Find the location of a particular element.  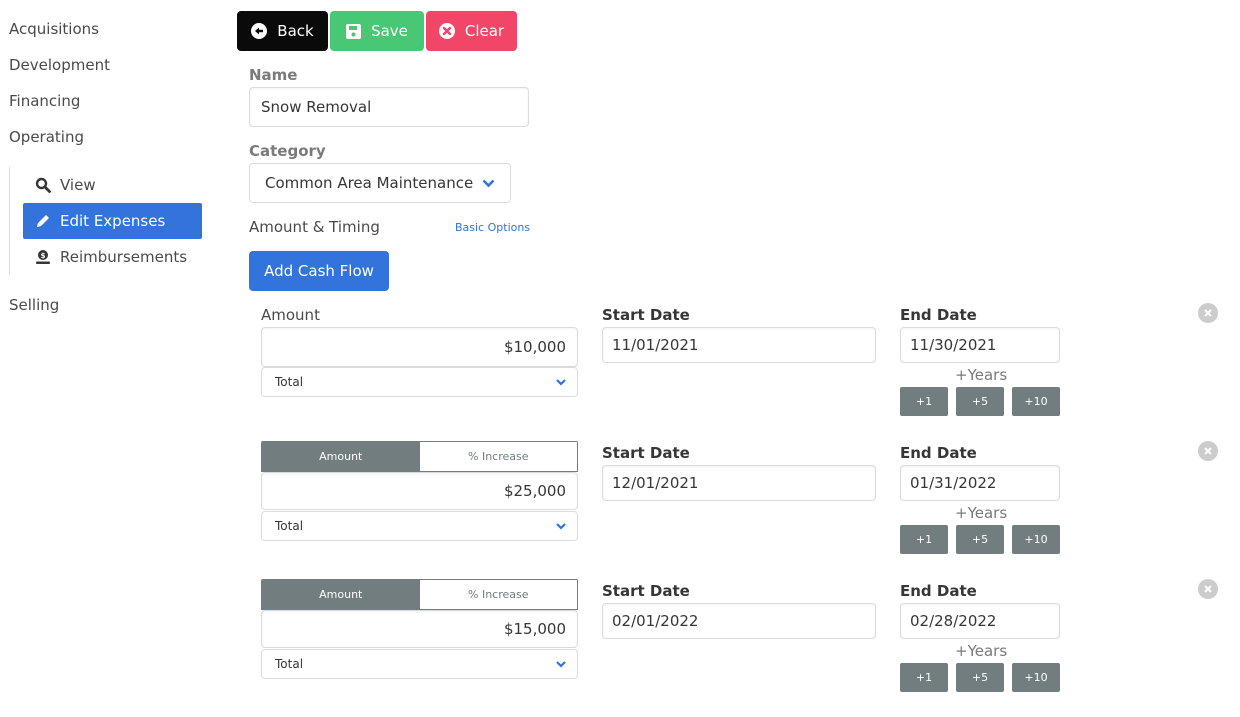

sidebar-item-reimbursements: $ Reimbursements is located at coordinates (112, 257).